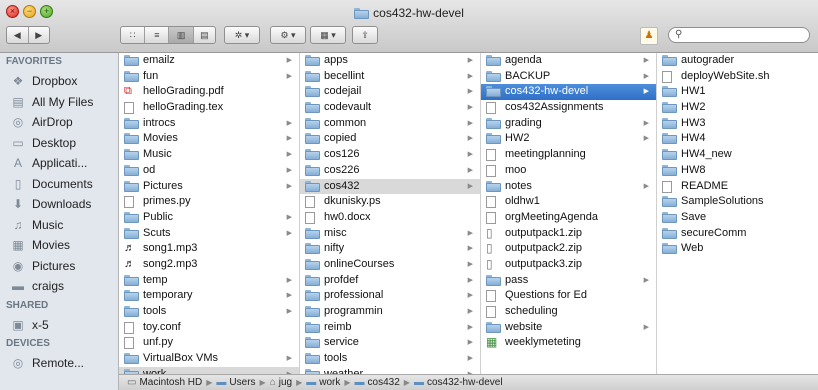 The height and width of the screenshot is (390, 818). I want to click on folder-row: website ▶, so click(568, 328).